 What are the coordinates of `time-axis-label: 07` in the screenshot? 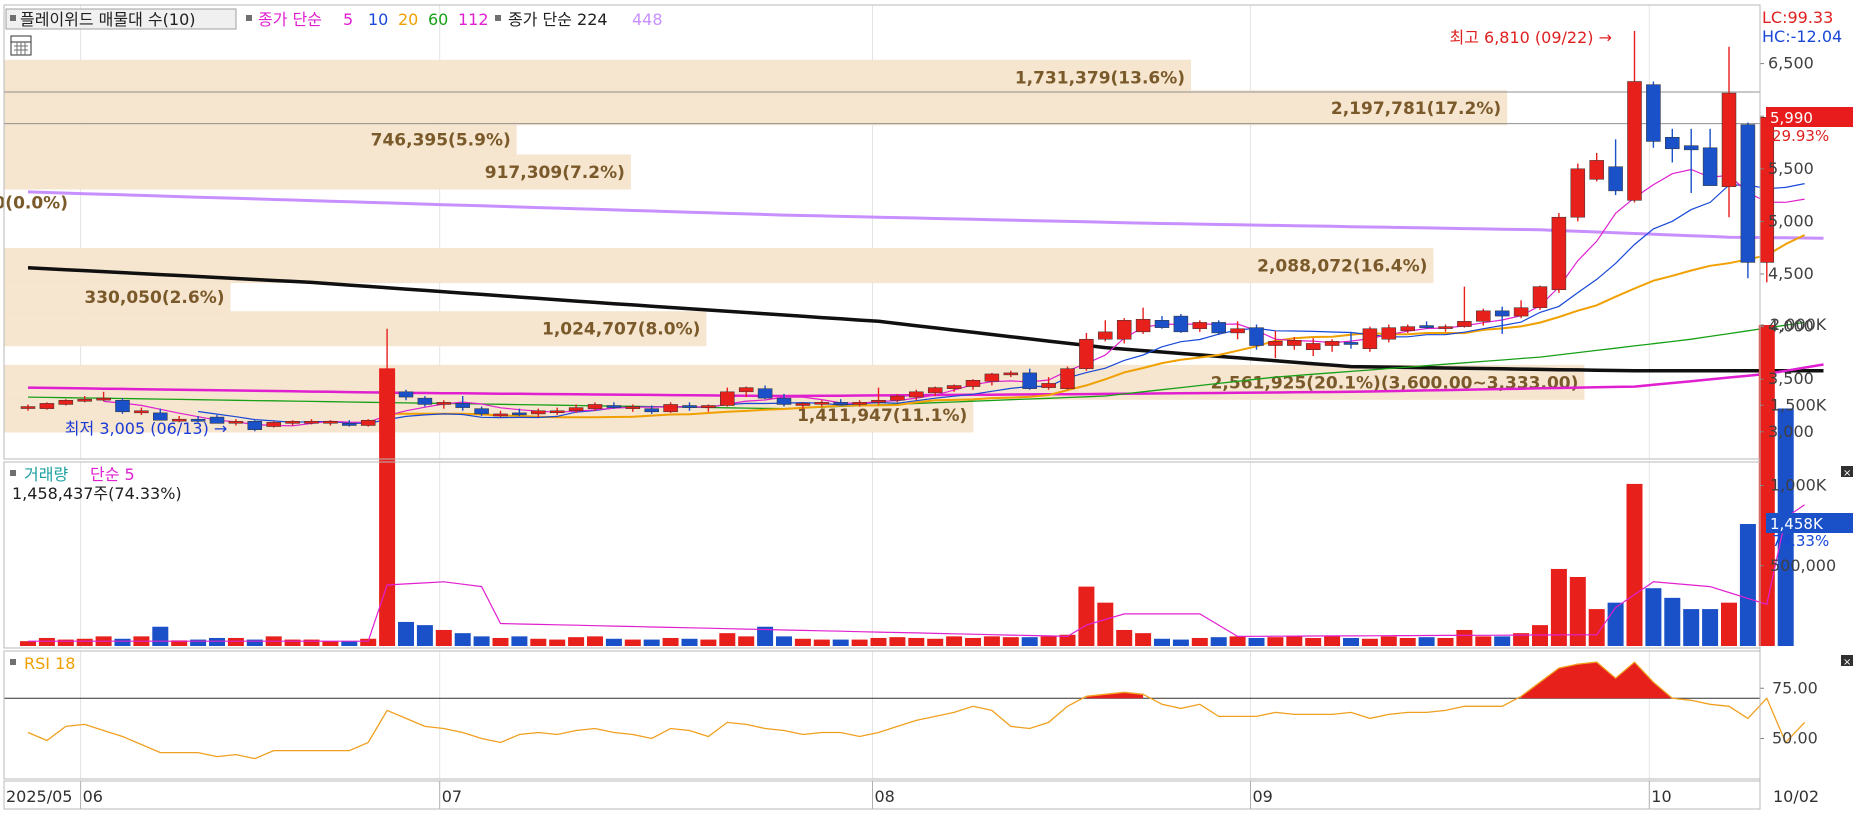 It's located at (452, 796).